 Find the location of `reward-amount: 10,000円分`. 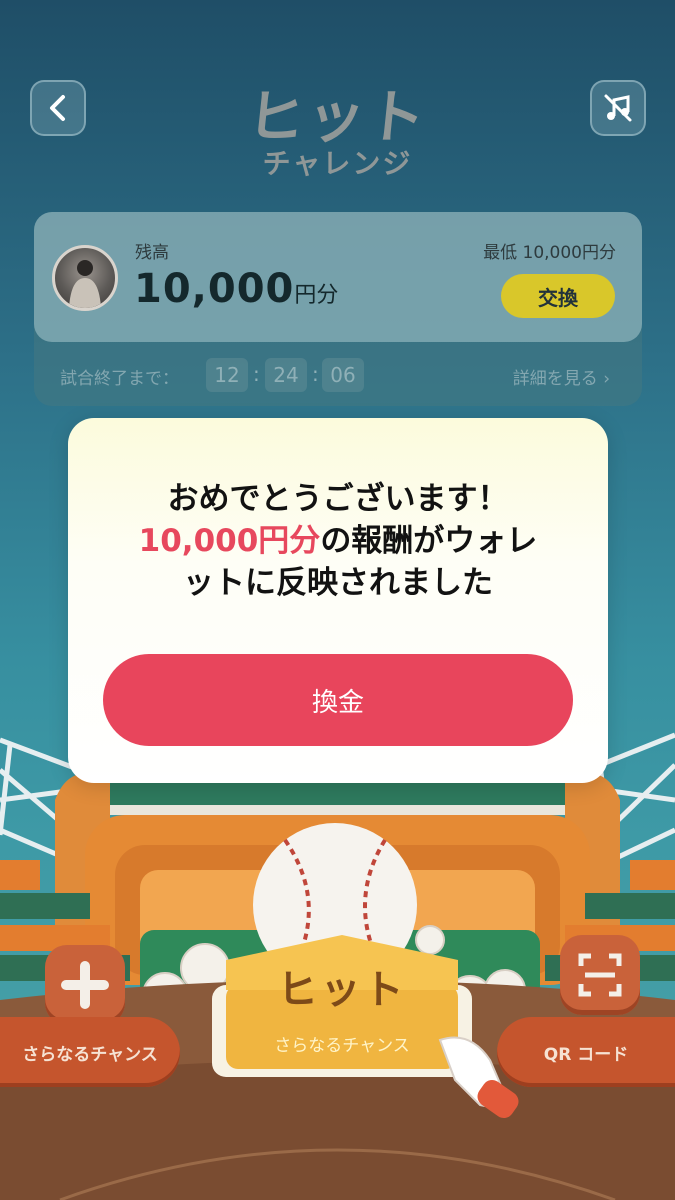

reward-amount: 10,000円分 is located at coordinates (229, 541).